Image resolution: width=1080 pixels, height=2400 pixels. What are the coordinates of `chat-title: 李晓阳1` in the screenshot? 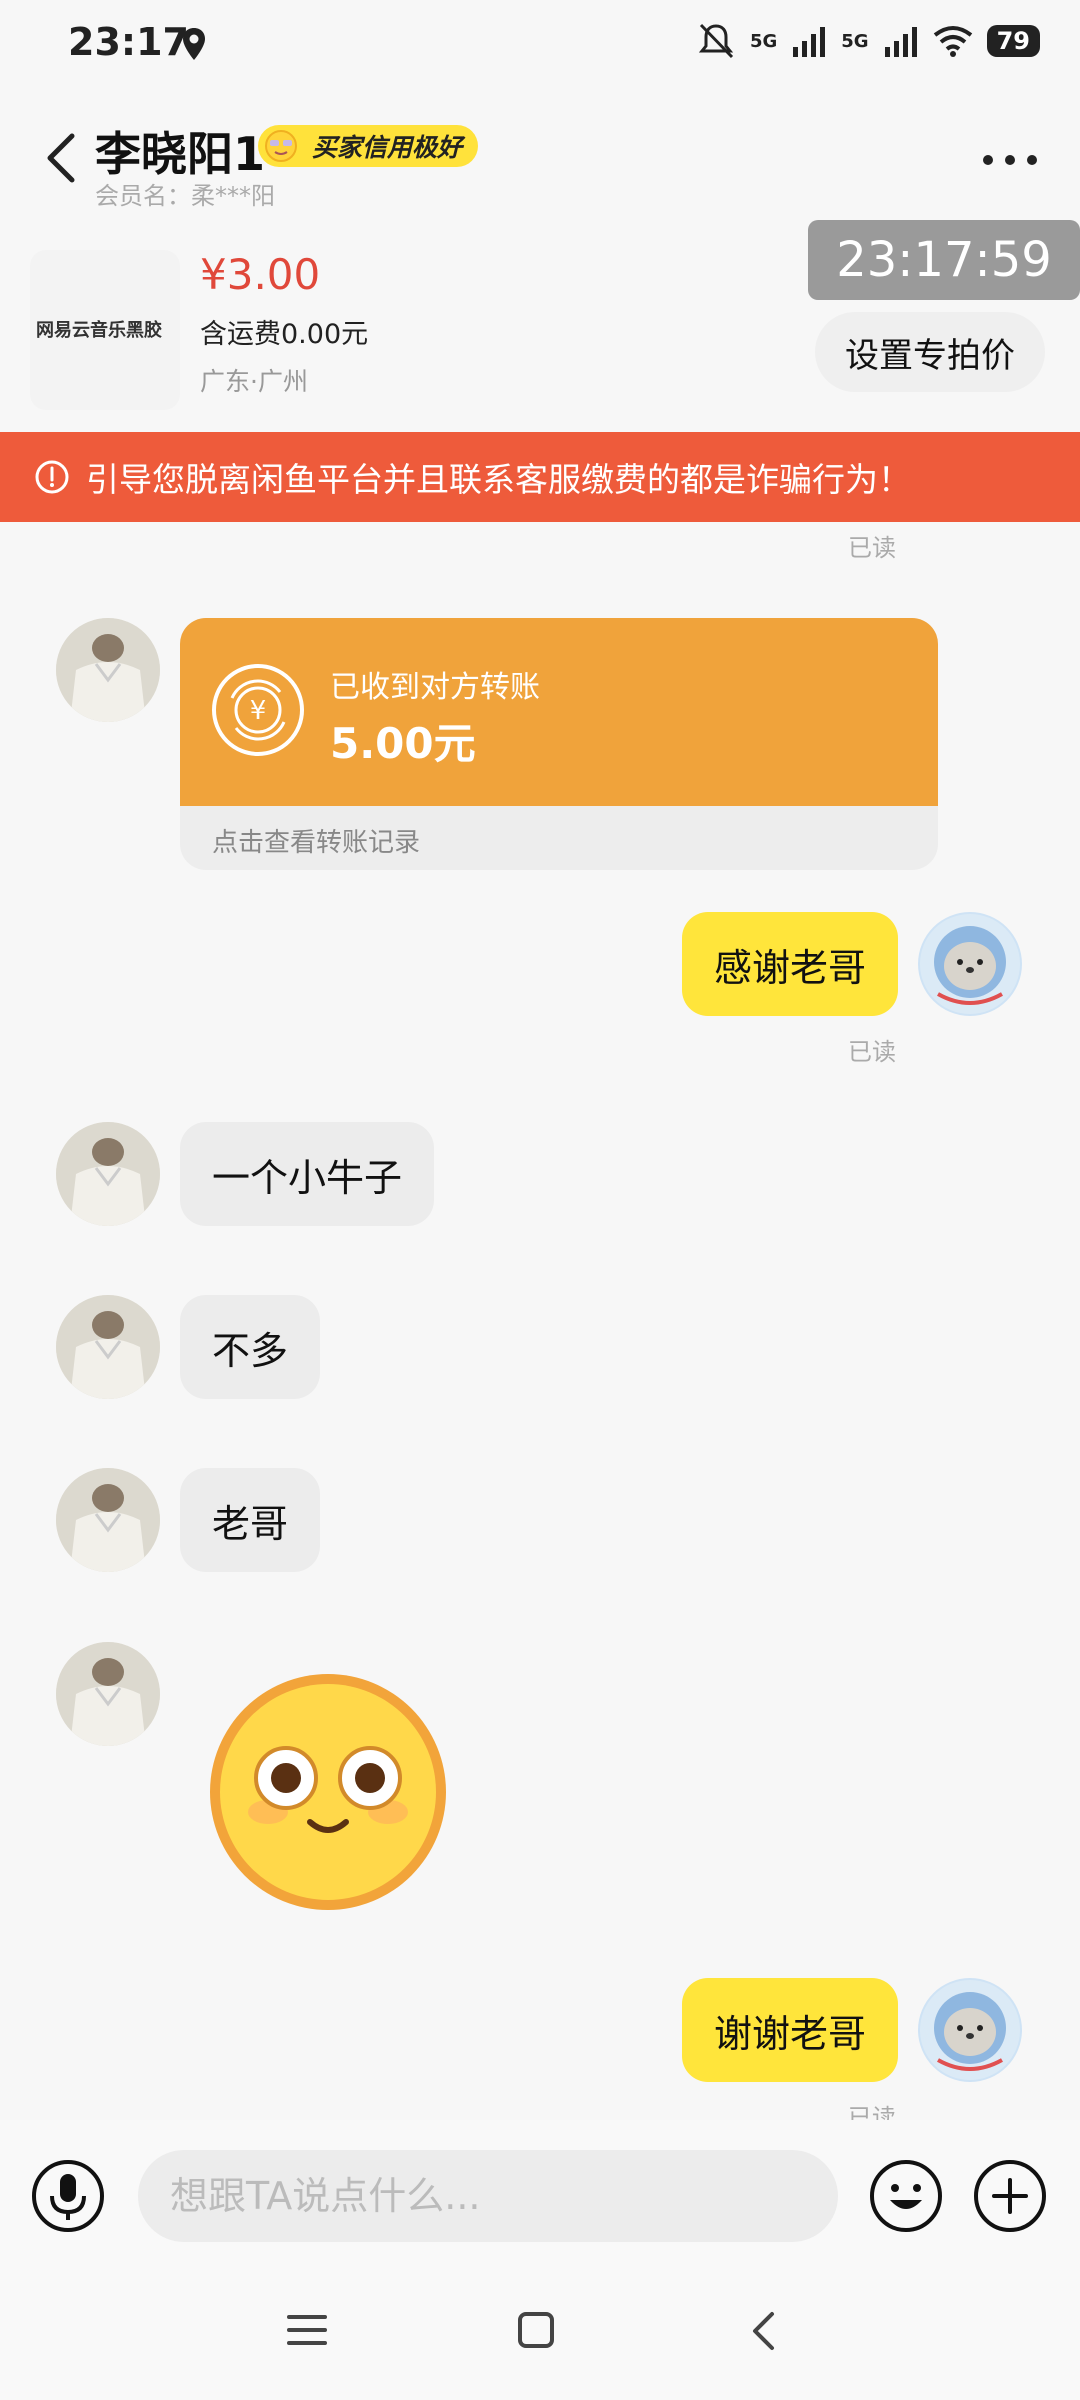 It's located at (180, 154).